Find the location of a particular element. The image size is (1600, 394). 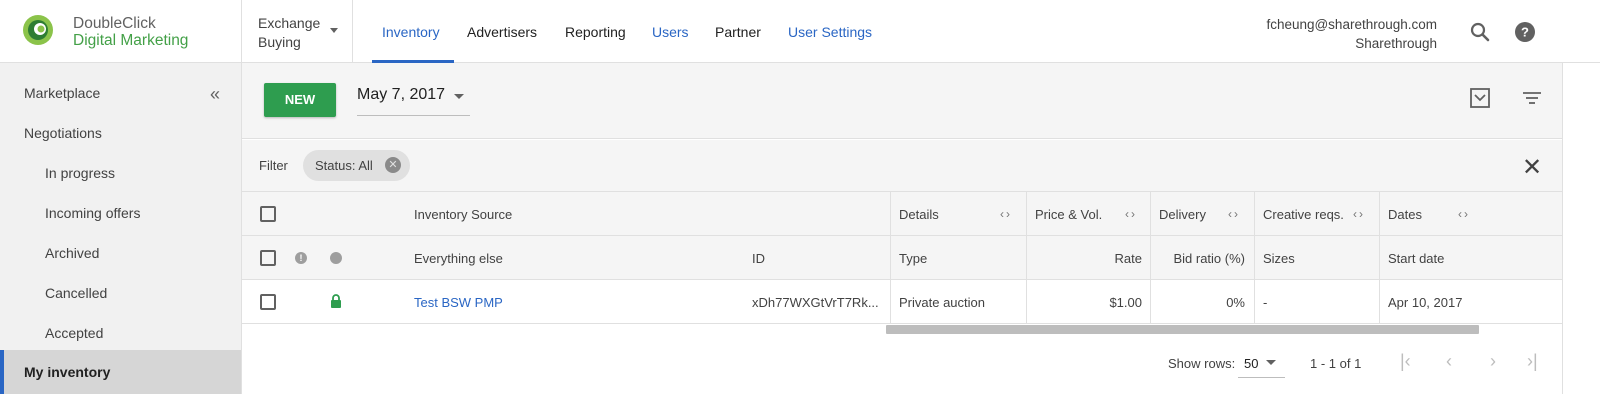

brand-name: DoubleClick Digital Marketing is located at coordinates (130, 32).